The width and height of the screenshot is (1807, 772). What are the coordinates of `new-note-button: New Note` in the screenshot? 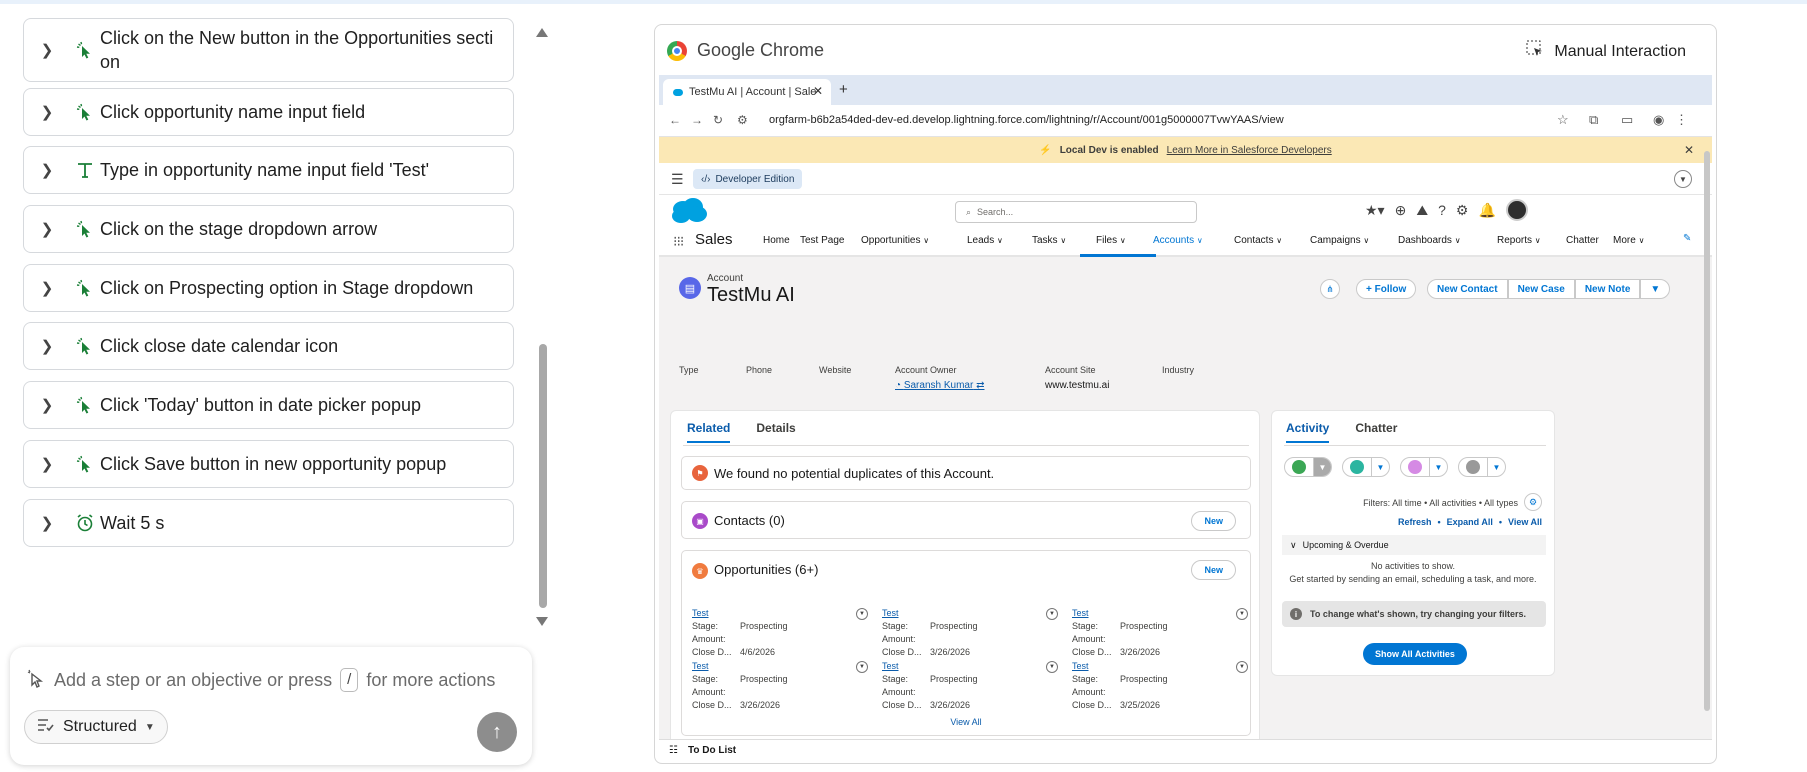 It's located at (1607, 289).